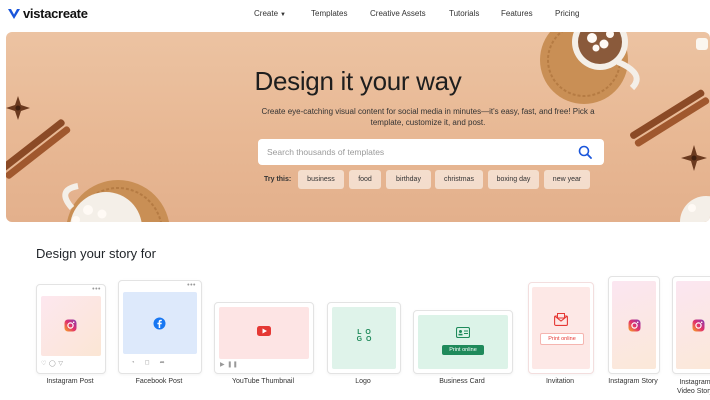 This screenshot has width=710, height=400. Describe the element at coordinates (567, 13) in the screenshot. I see `nav-pricing: Pricing` at that location.